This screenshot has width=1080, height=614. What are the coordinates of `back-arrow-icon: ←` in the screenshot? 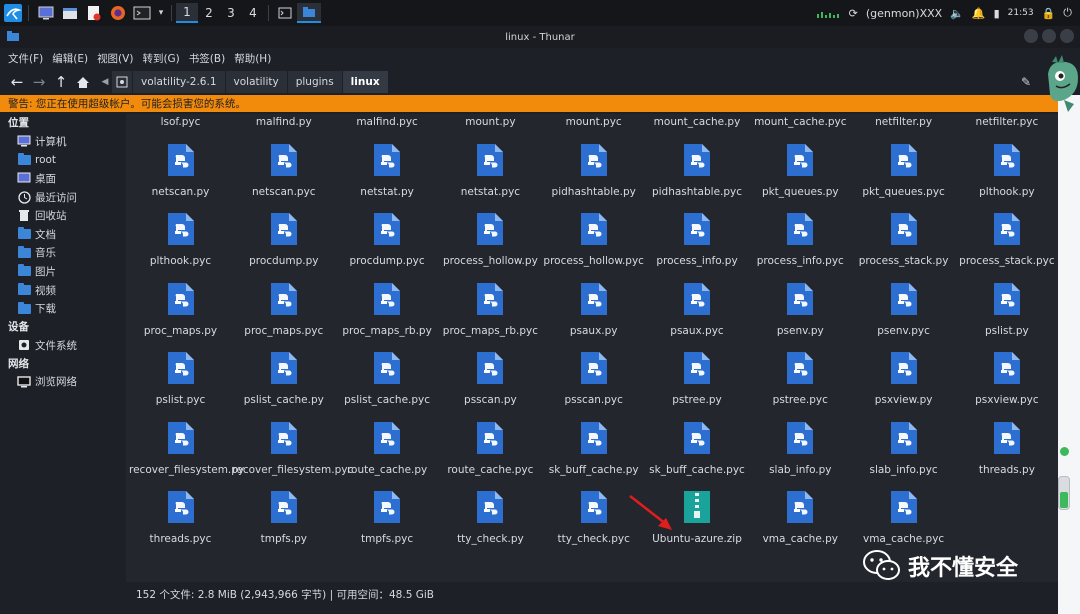 It's located at (17, 82).